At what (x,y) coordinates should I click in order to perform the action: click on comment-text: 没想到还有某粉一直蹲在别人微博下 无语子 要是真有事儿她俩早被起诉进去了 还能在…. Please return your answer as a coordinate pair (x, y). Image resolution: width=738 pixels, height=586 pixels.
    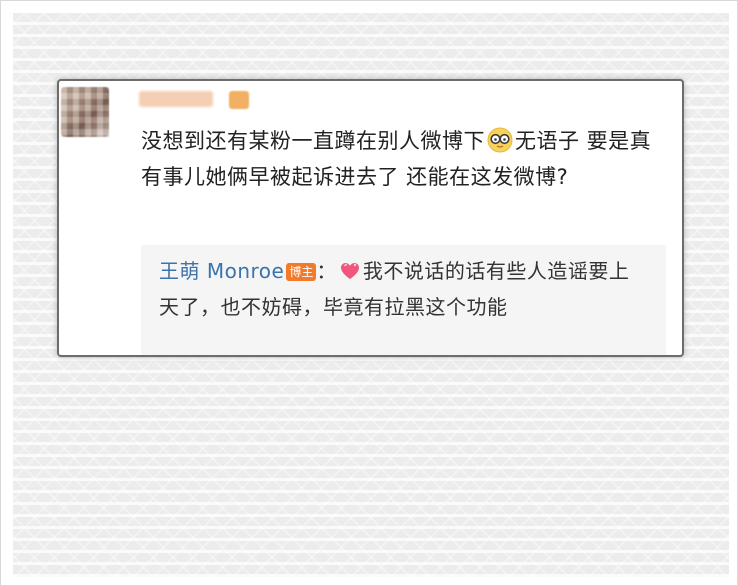
    Looking at the image, I should click on (401, 159).